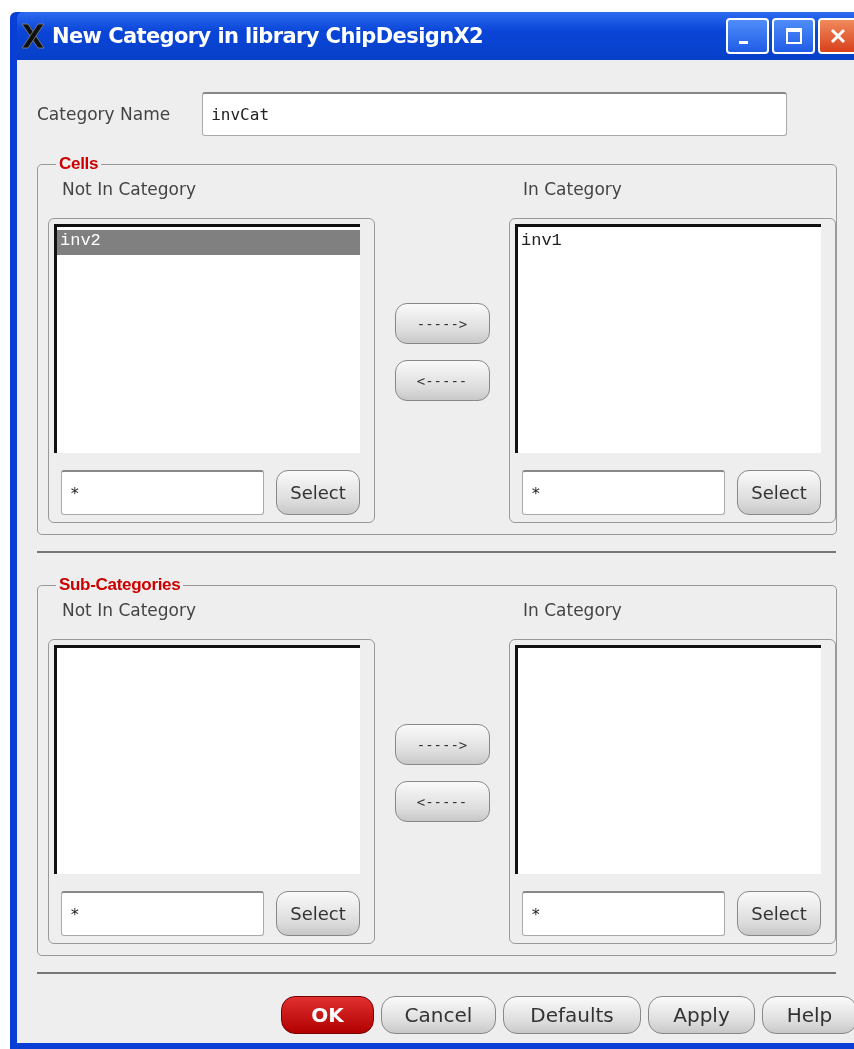 This screenshot has height=1049, width=854. Describe the element at coordinates (572, 1015) in the screenshot. I see `dialog-button: Defaults` at that location.